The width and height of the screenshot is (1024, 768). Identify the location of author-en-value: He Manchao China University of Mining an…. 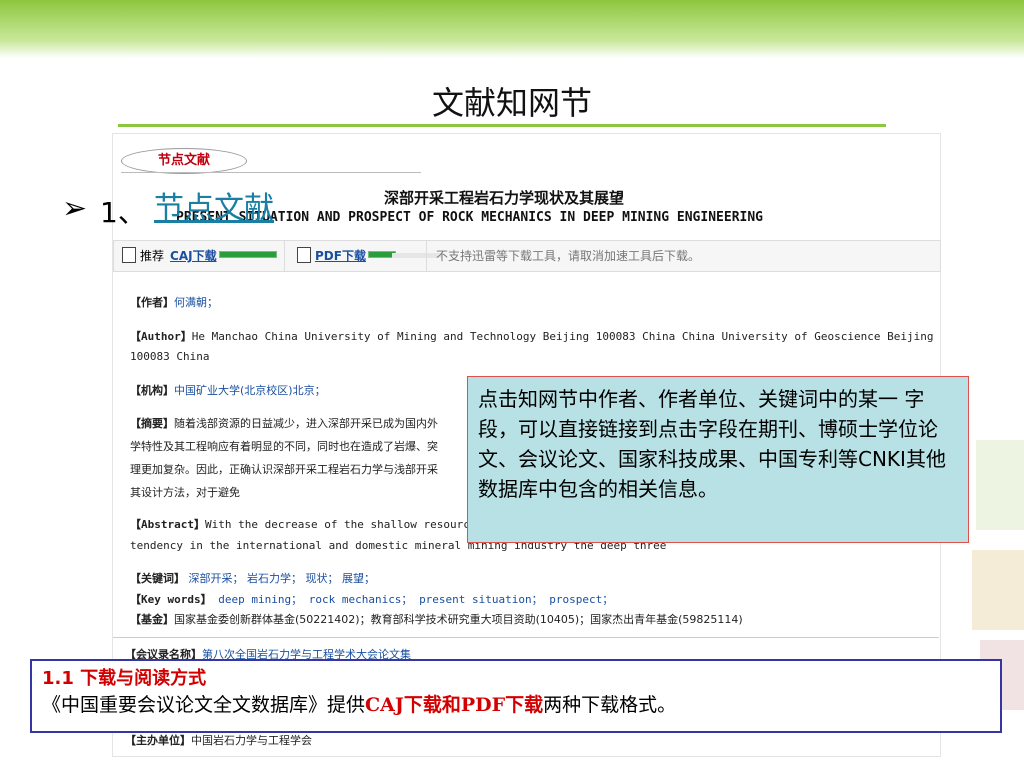
(562, 336).